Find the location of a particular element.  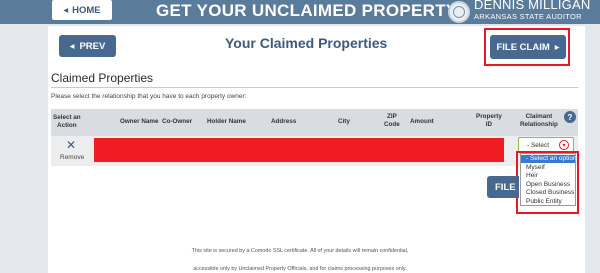

col-co-owner: Co-Owner is located at coordinates (177, 121).